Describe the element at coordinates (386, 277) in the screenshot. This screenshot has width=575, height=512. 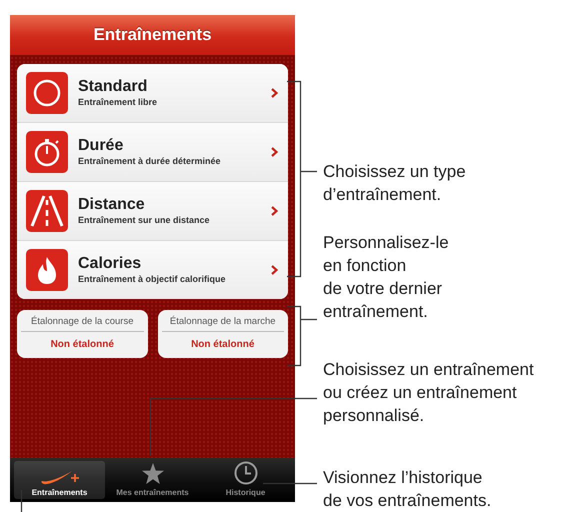
I see `callout-text: Personnalisez-le en fonction de votre dernier entraînement.` at that location.